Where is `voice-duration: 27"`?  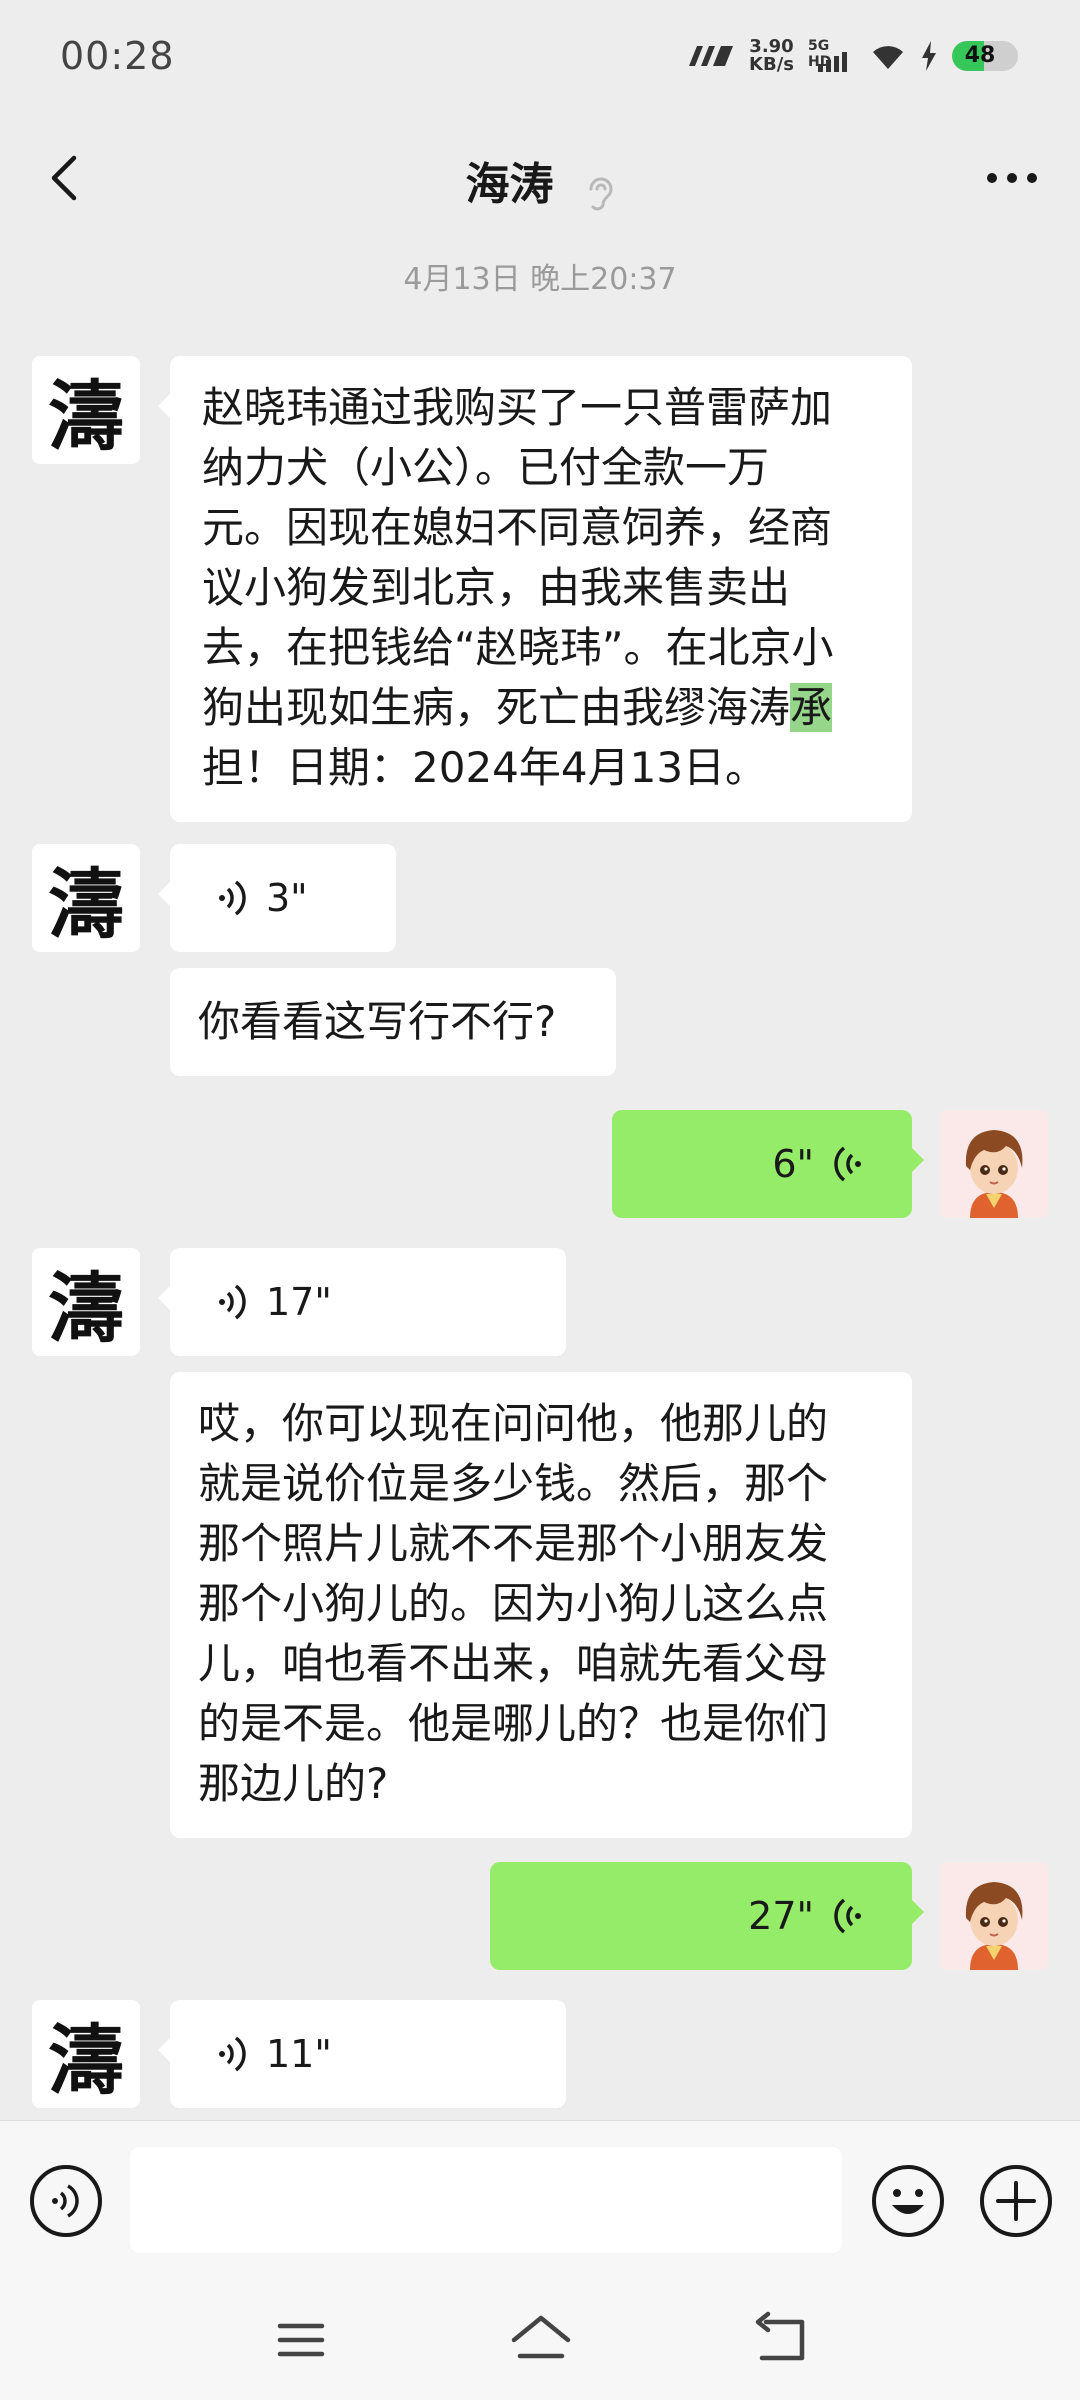 voice-duration: 27" is located at coordinates (781, 1916).